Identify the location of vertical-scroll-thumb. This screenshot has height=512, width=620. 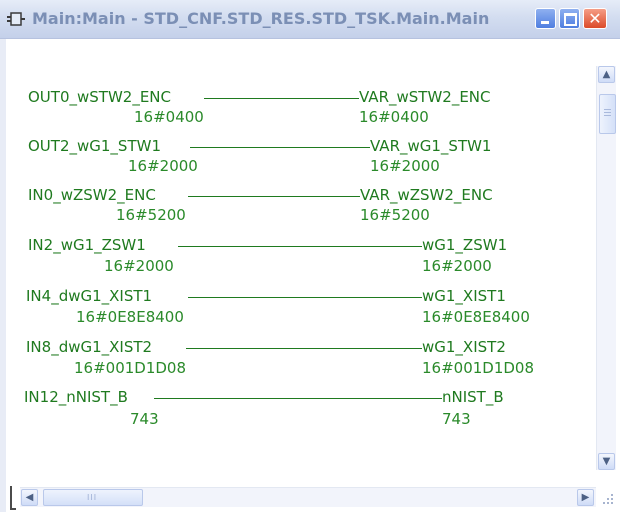
(607, 114).